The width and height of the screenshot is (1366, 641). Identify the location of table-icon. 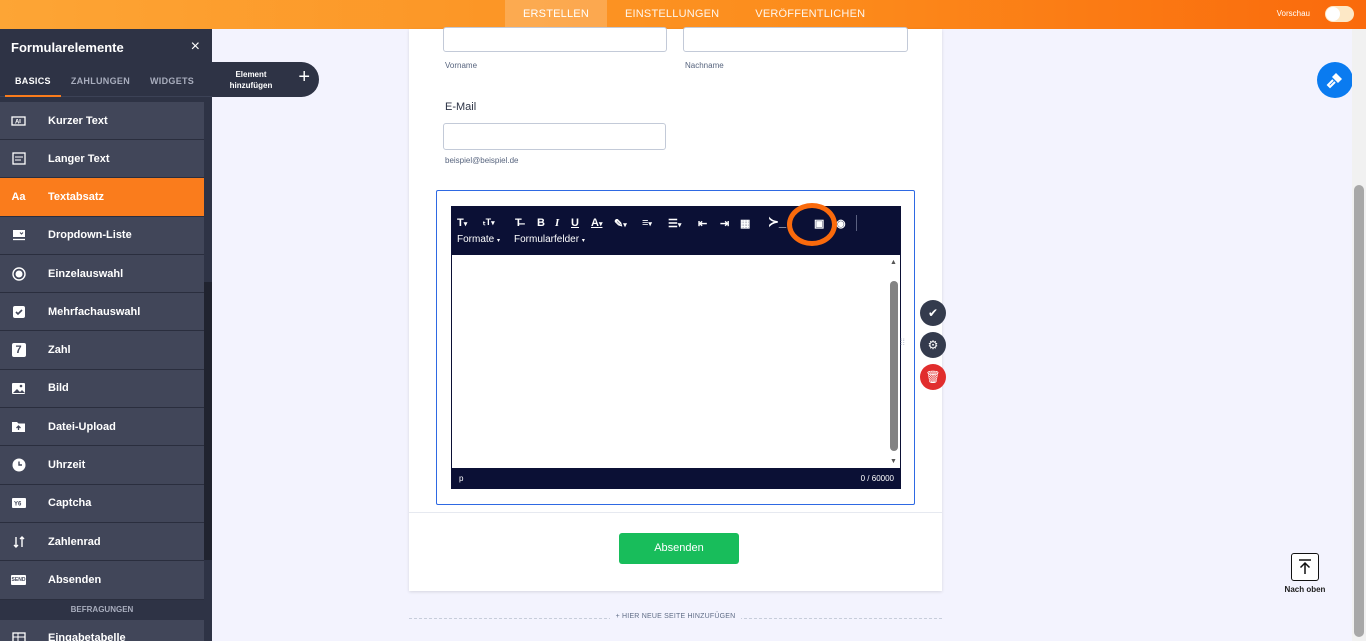
(18, 630).